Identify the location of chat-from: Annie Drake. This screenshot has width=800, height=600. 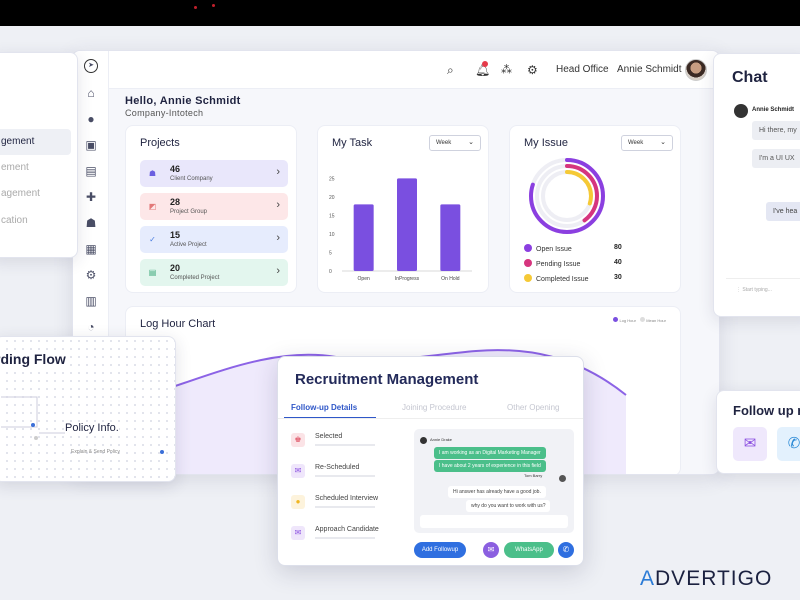
(441, 439).